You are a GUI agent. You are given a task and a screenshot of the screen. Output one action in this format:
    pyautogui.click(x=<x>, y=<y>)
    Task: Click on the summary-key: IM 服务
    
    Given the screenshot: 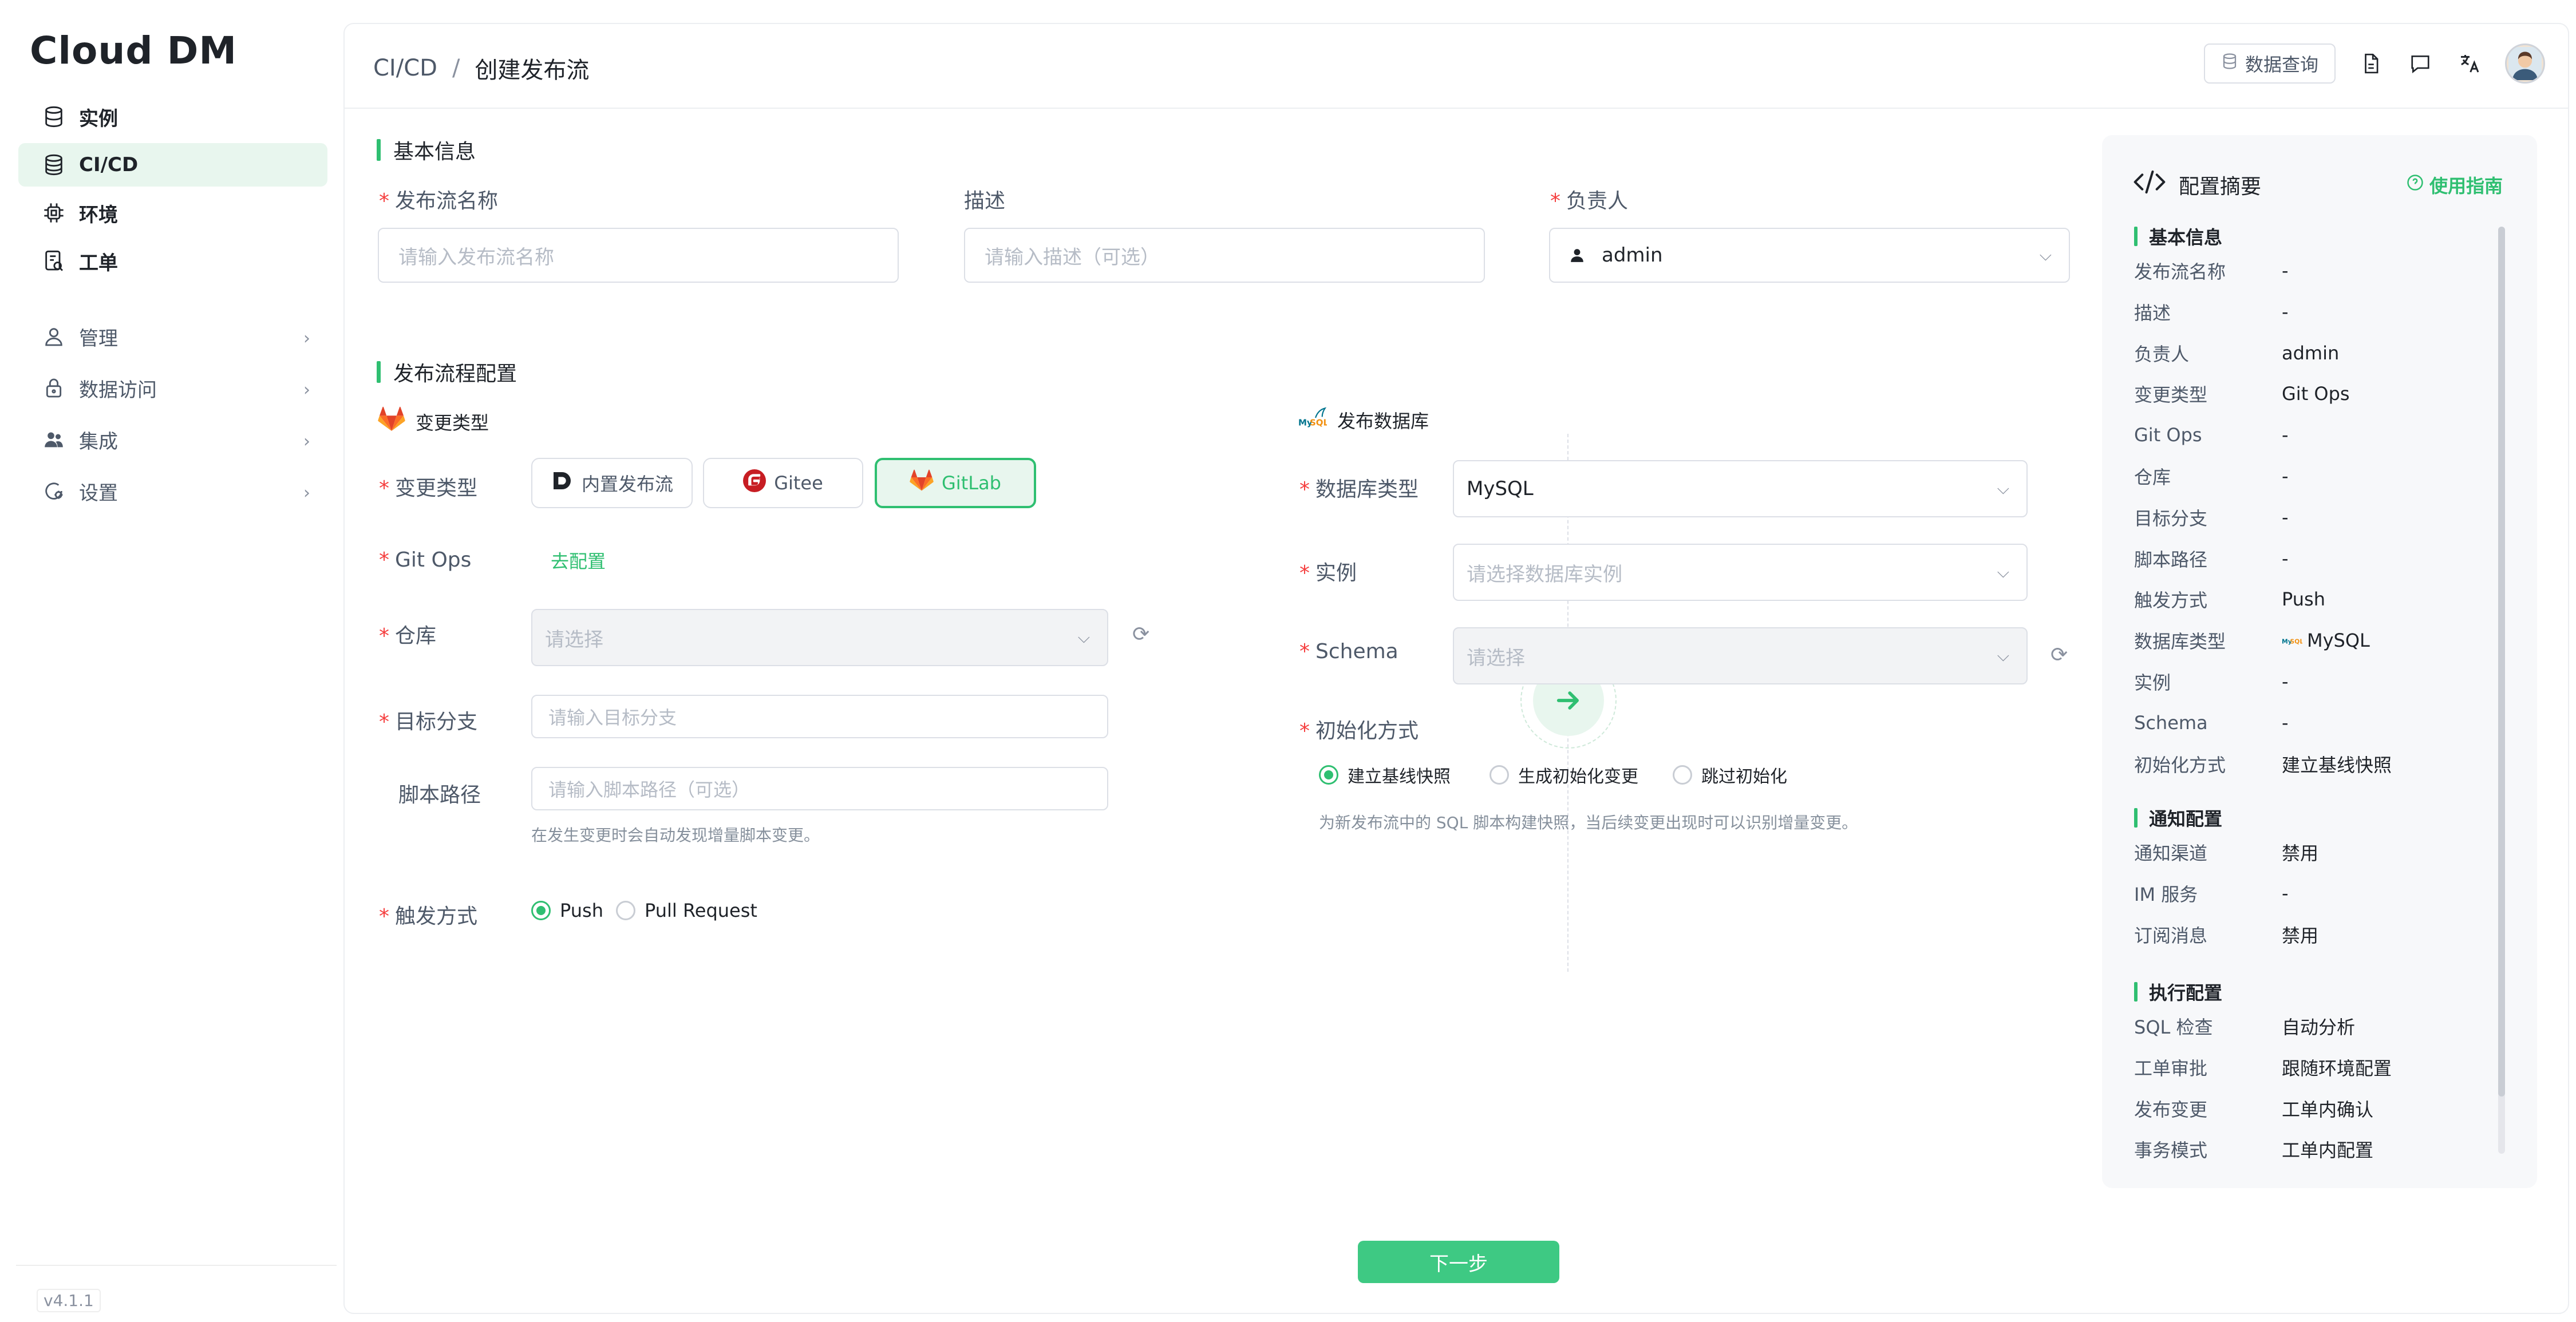 What is the action you would take?
    pyautogui.click(x=2166, y=894)
    